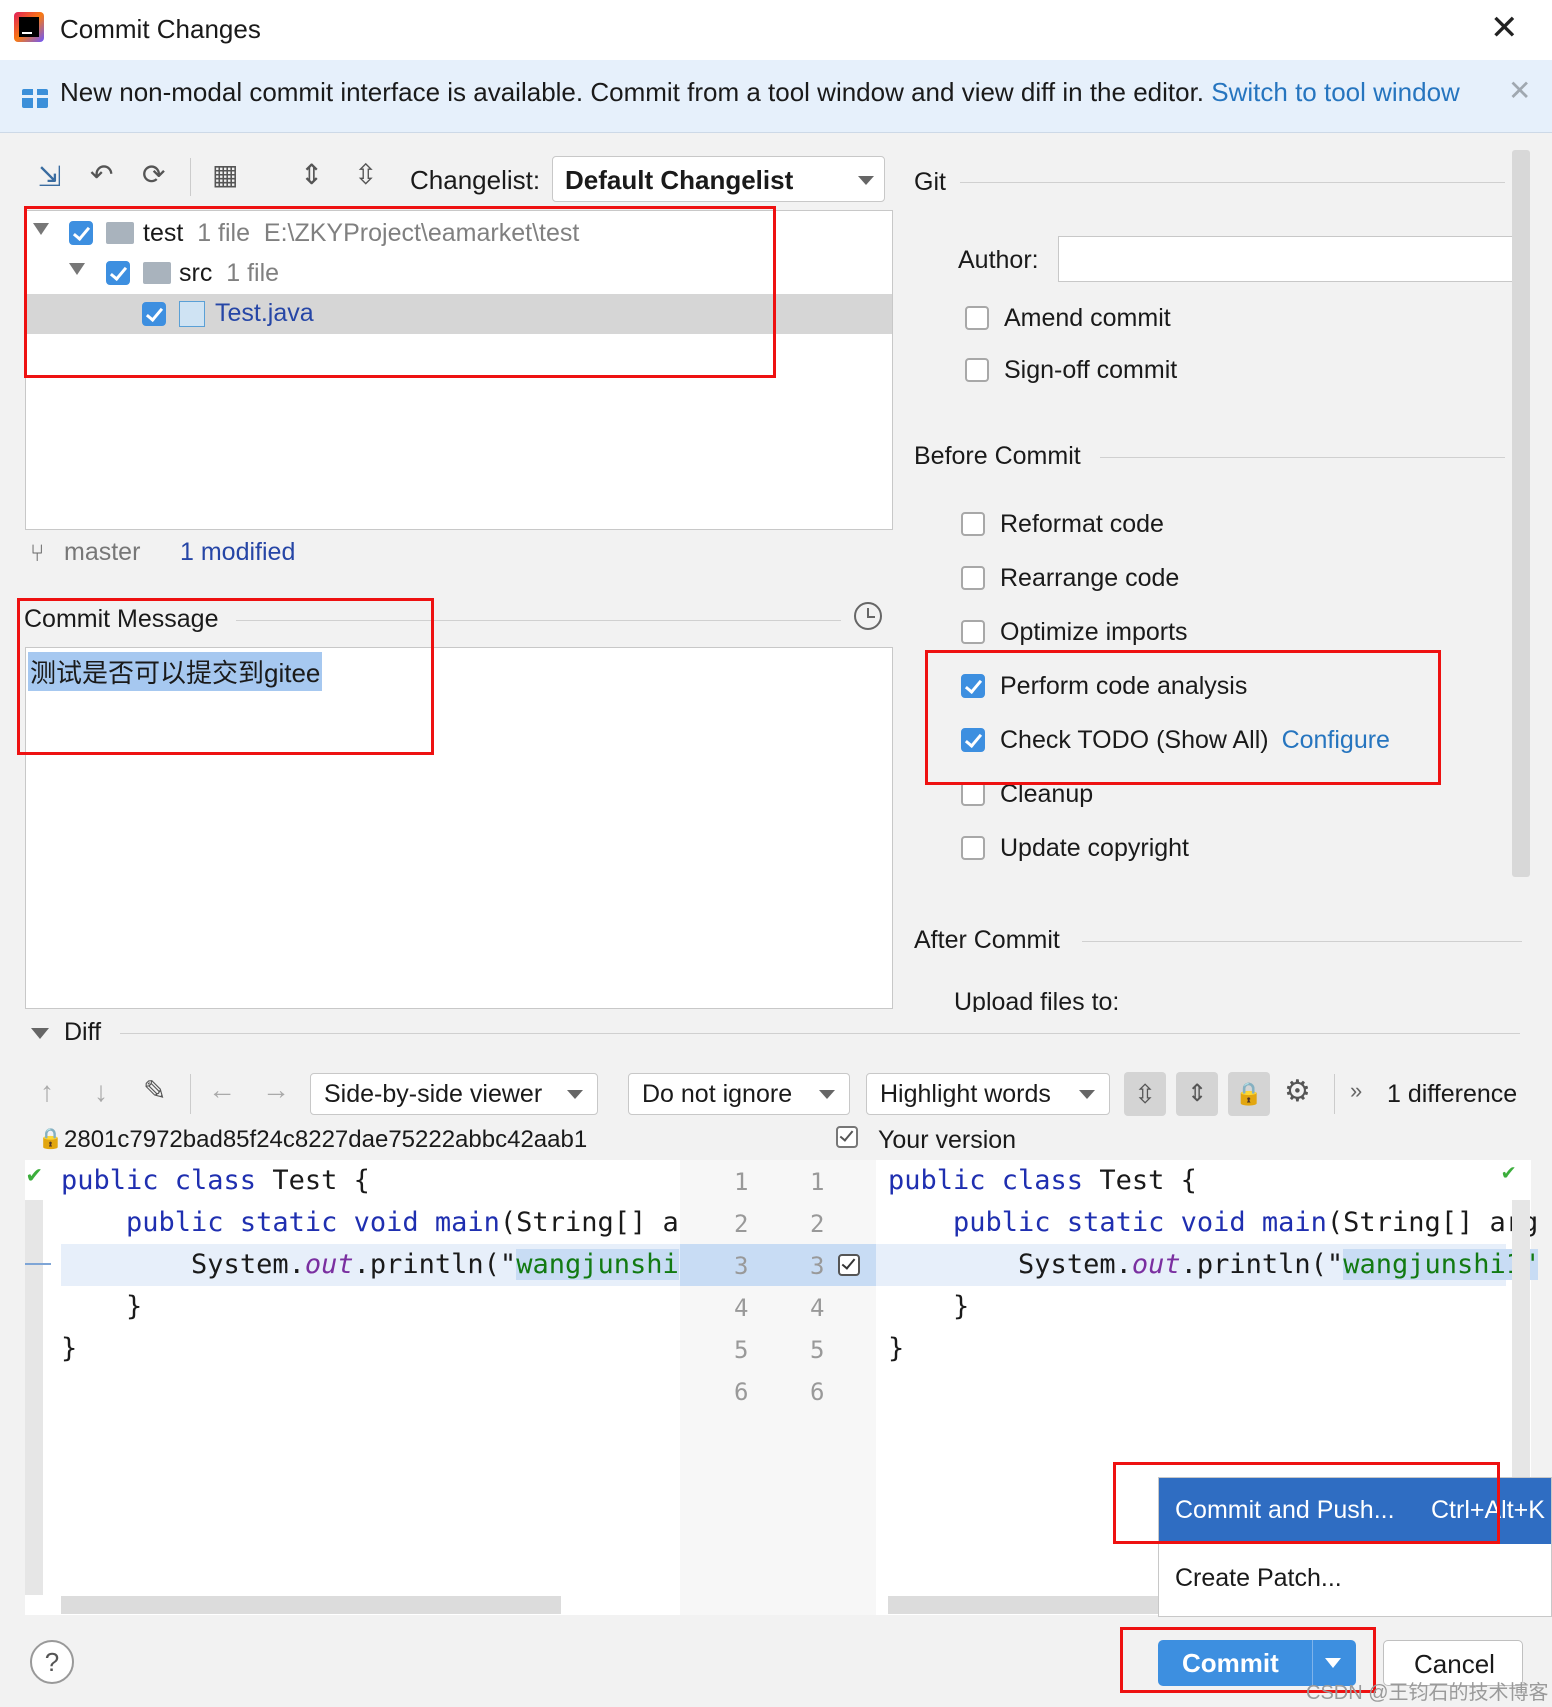 The height and width of the screenshot is (1707, 1552). I want to click on sign-off-commit-label: Sign-off commit, so click(1091, 370).